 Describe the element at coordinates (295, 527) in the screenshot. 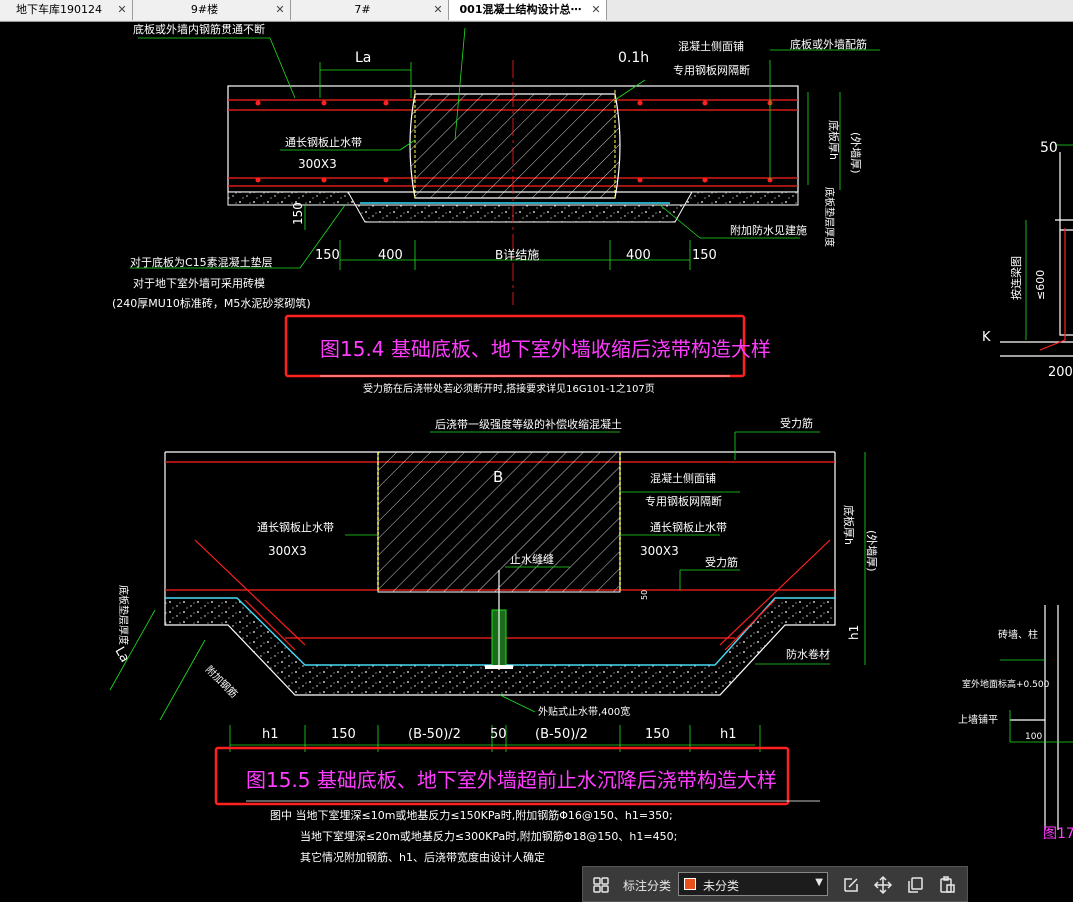

I see `d2-waterstop-left: 通长钢板止水带` at that location.